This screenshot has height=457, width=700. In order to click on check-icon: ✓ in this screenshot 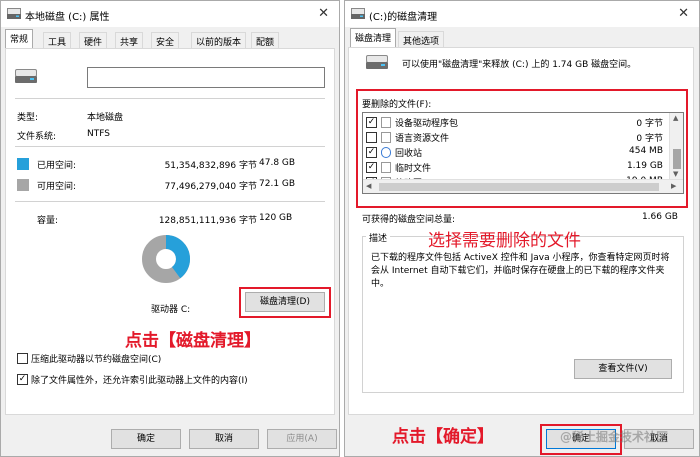, I will do `click(22, 379)`.